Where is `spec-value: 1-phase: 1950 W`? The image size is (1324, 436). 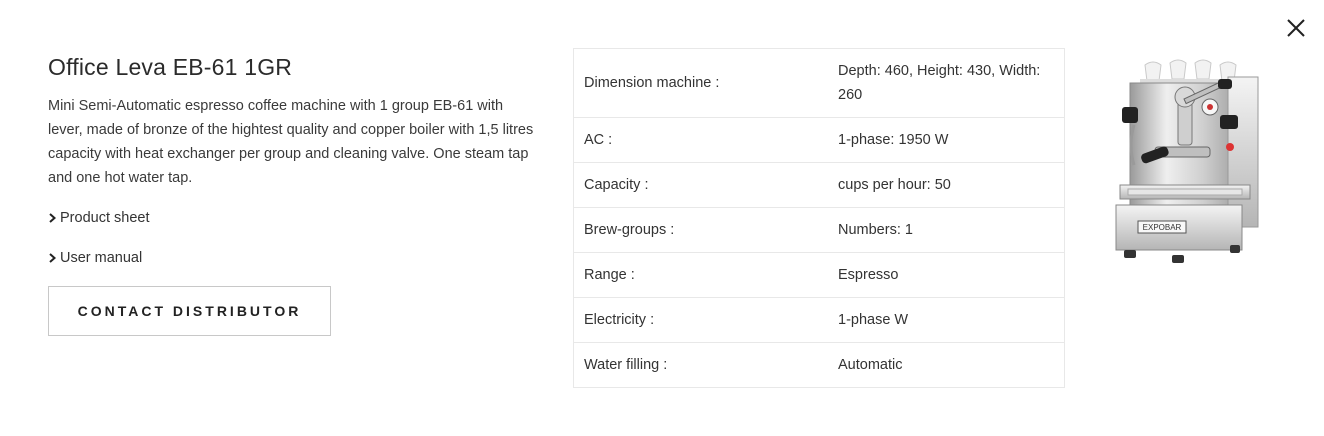 spec-value: 1-phase: 1950 W is located at coordinates (941, 140).